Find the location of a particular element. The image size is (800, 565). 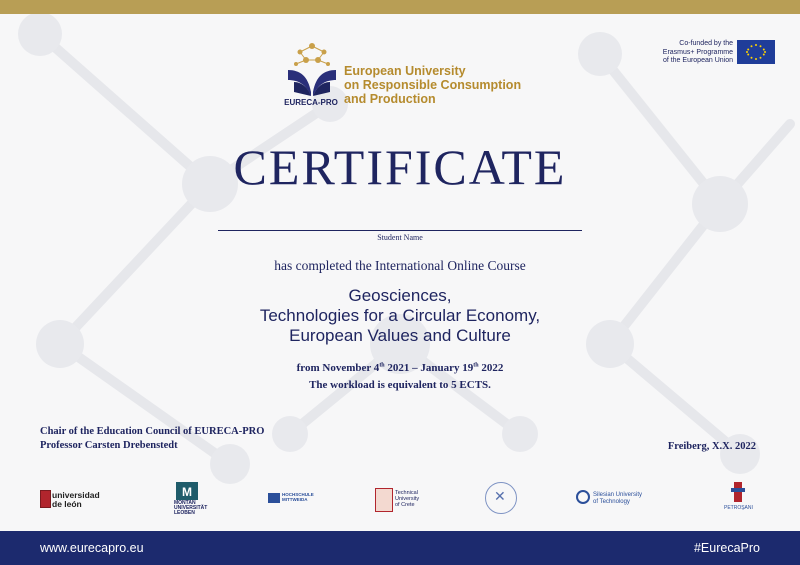

partner-logo-tu-crete: Technical University of Crete is located at coordinates (407, 498).